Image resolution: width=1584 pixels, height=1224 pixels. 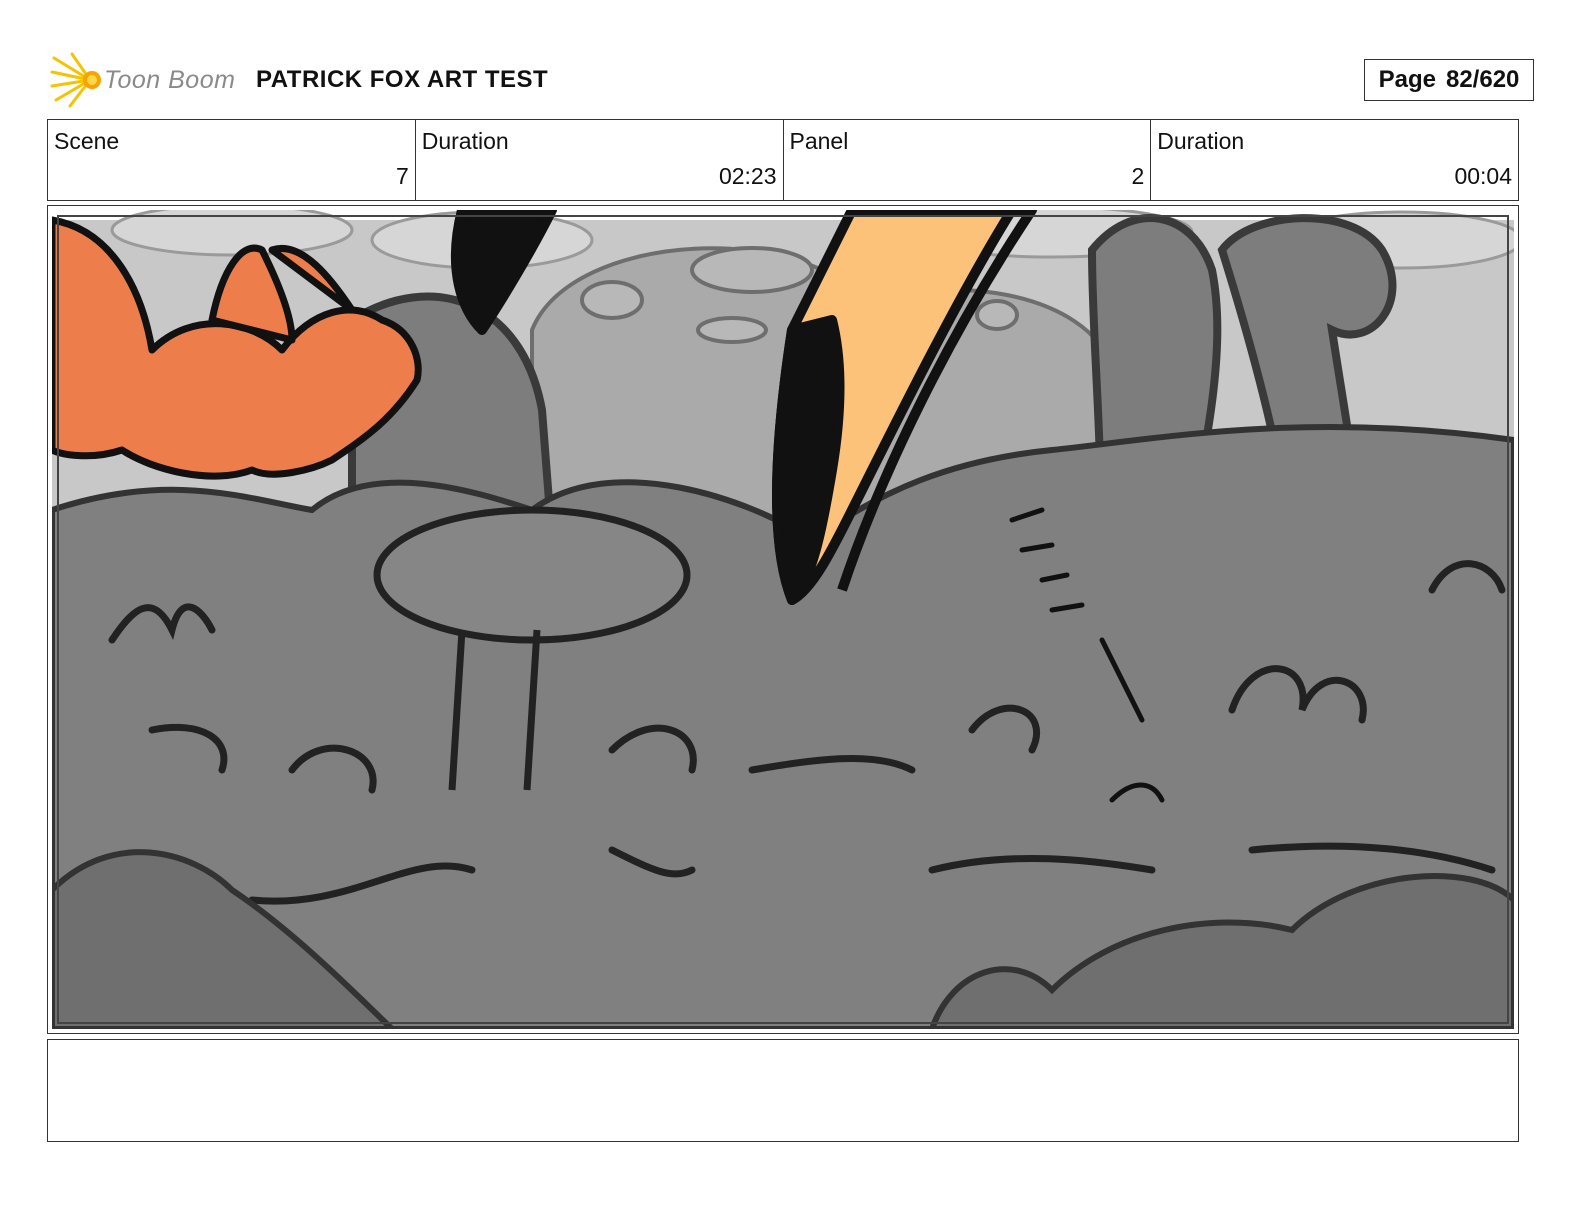 What do you see at coordinates (170, 80) in the screenshot?
I see `logo-wordmark: Toon Boom` at bounding box center [170, 80].